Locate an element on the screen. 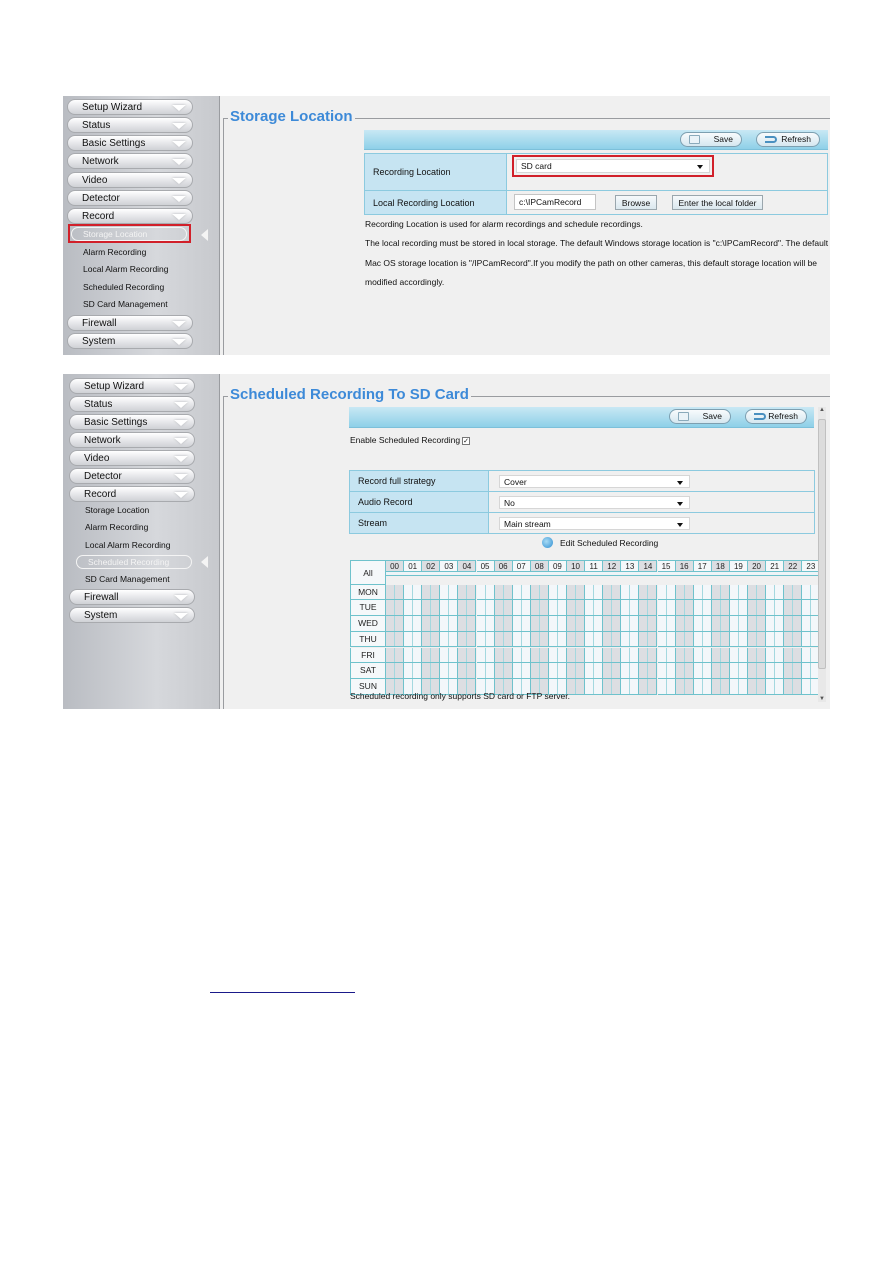 This screenshot has width=893, height=1263. save-button: Save is located at coordinates (711, 139).